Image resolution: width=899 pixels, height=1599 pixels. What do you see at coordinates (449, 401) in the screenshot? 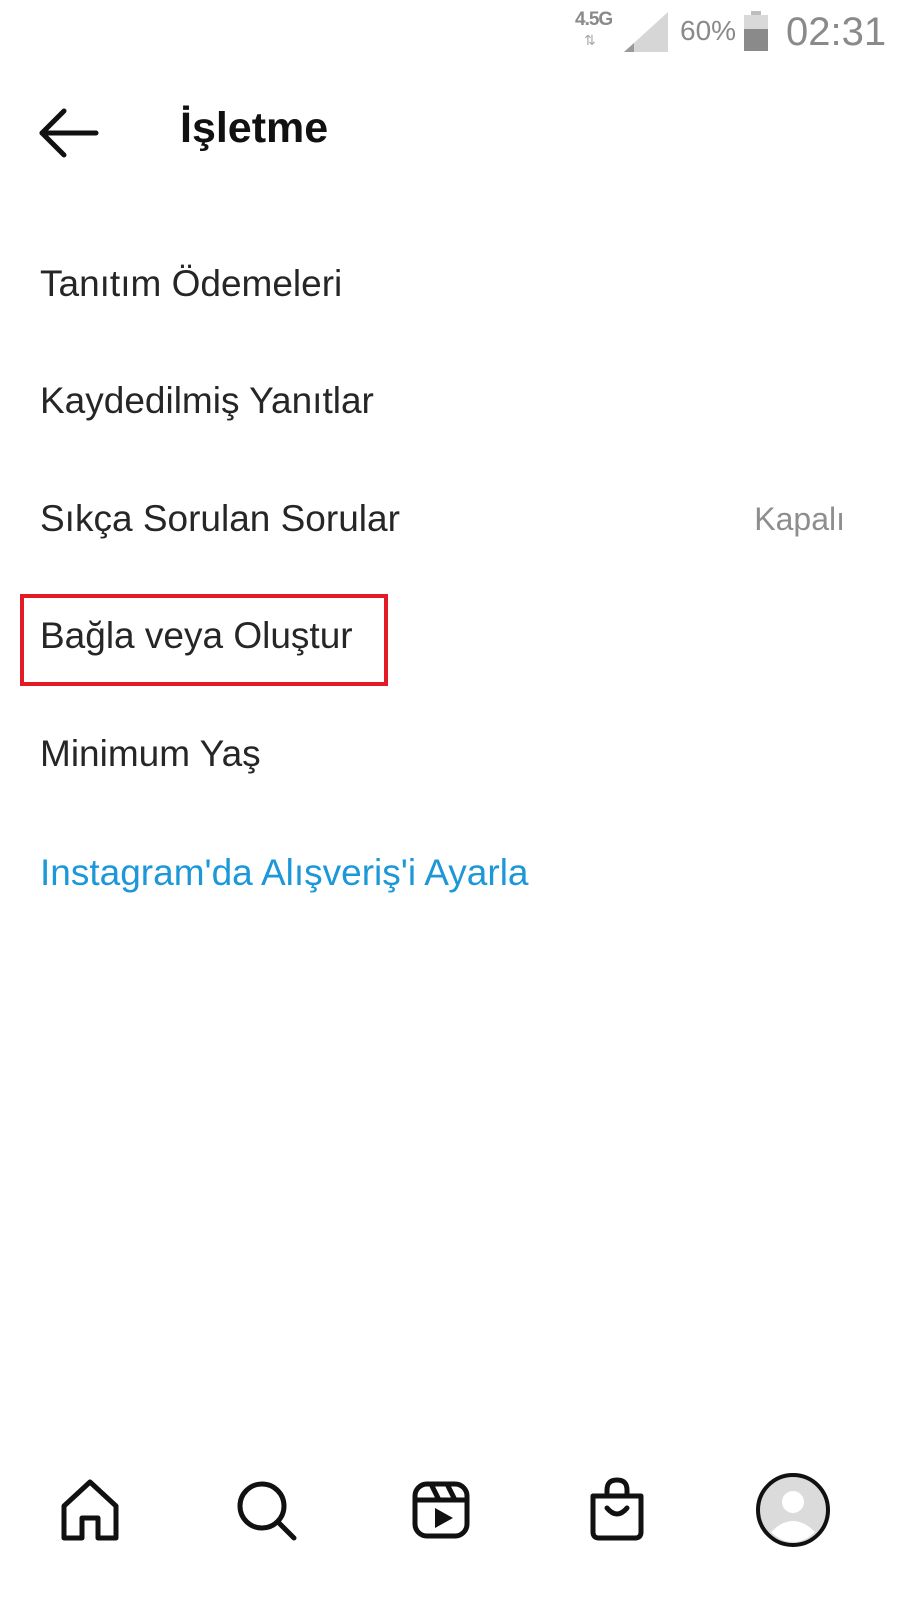
I see `menu-item-saved-replies: Kaydedilmiş Yanıtlar` at bounding box center [449, 401].